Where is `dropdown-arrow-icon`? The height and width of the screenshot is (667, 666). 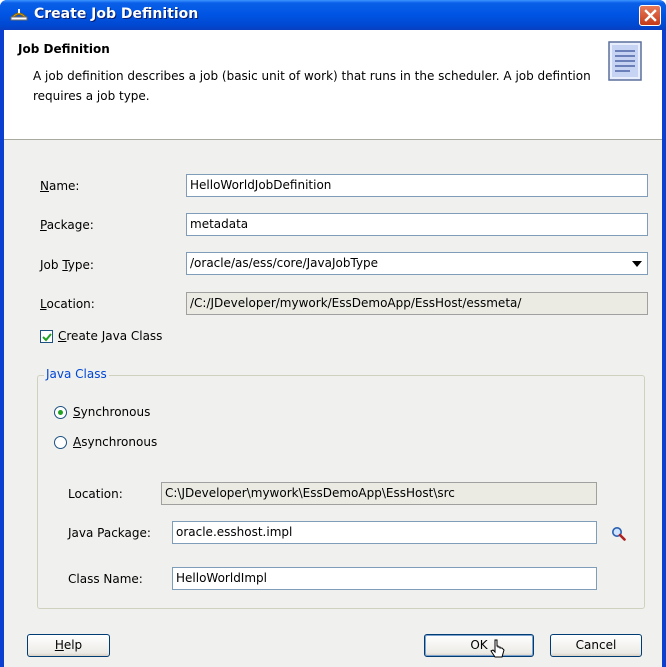 dropdown-arrow-icon is located at coordinates (637, 264).